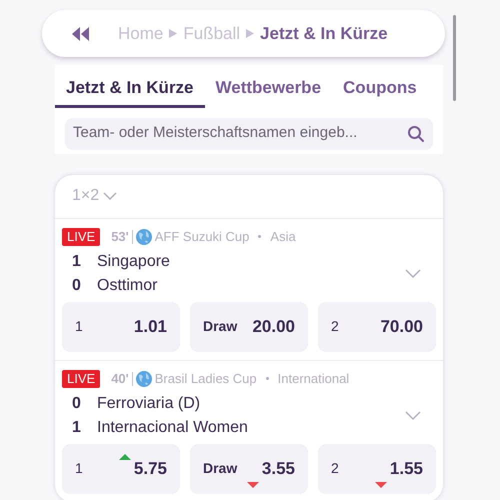 The height and width of the screenshot is (500, 500). Describe the element at coordinates (377, 327) in the screenshot. I see `odds-button: 2 70.00` at that location.